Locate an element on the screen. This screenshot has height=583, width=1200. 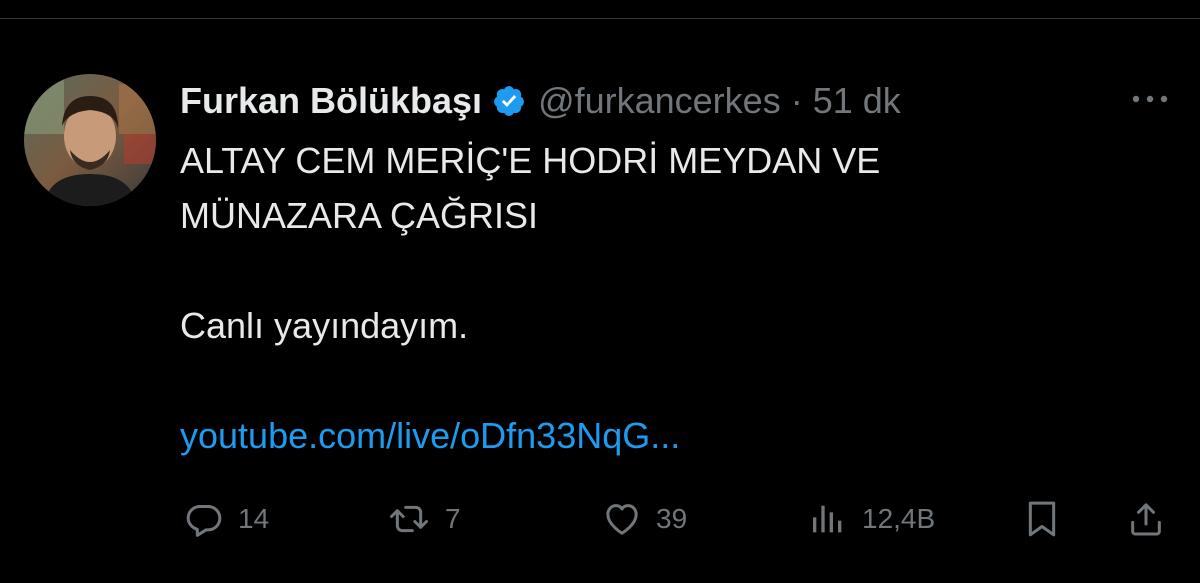
tweet-line-2: MÜNAZARA ÇAĞRISI is located at coordinates (359, 215).